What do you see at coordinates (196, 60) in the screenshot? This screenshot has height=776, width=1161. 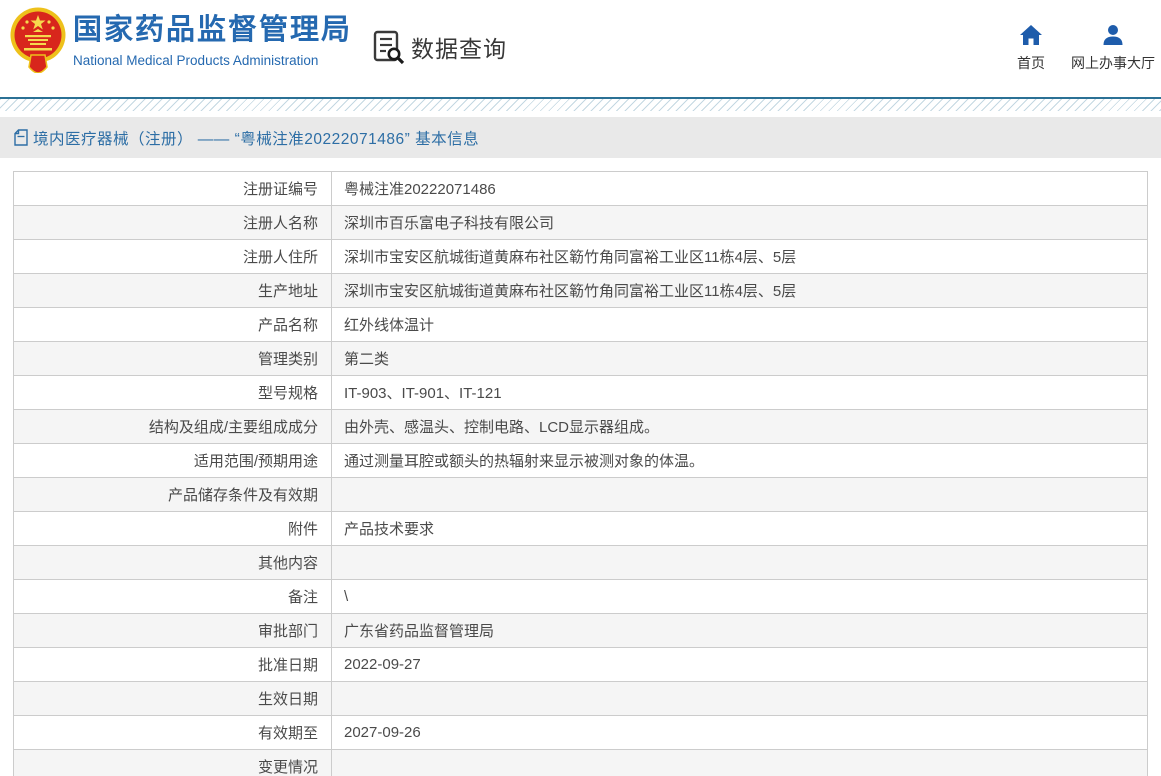 I see `org-name-en: National Medical Products Administration` at bounding box center [196, 60].